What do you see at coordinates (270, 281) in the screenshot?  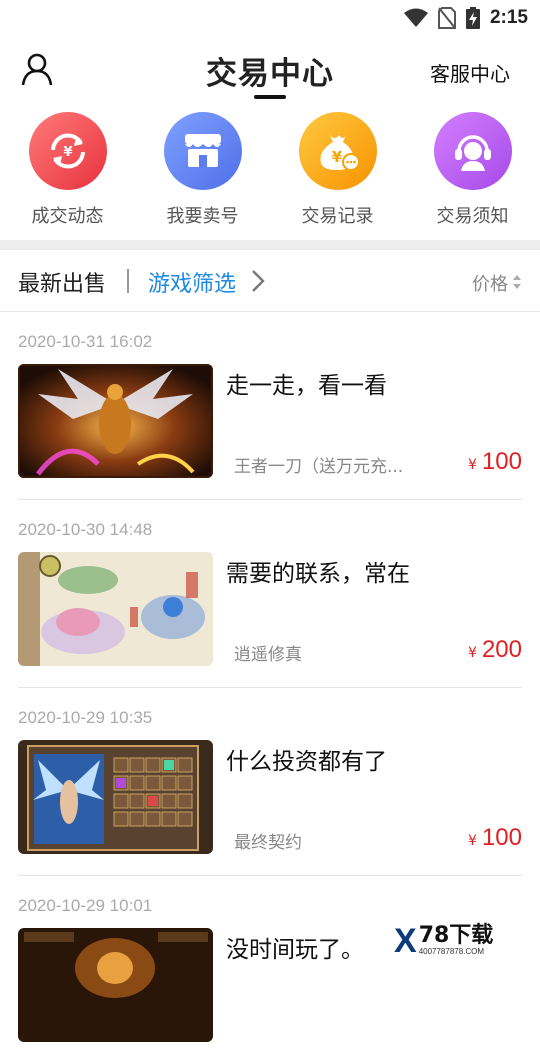 I see `filter-bar: 最新出售 游戏筛选 价格` at bounding box center [270, 281].